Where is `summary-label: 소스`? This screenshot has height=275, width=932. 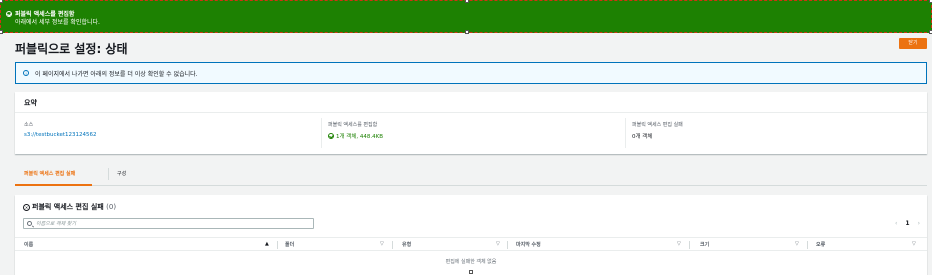 summary-label: 소스 is located at coordinates (29, 125).